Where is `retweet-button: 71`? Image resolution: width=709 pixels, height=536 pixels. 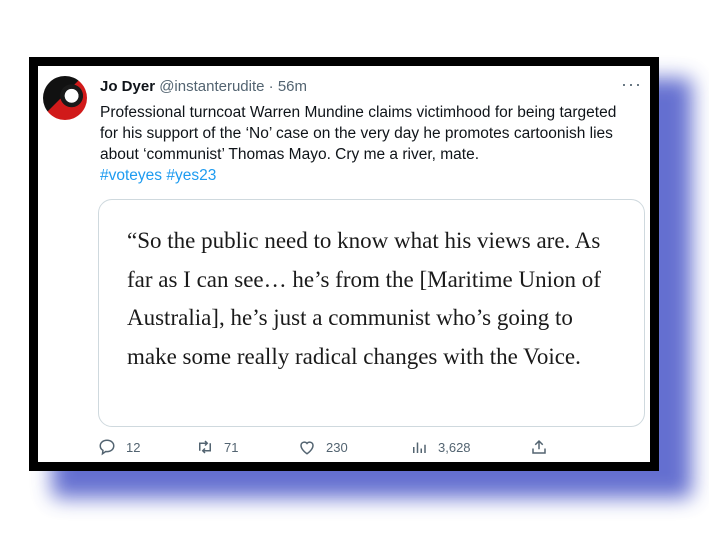
retweet-button: 71 is located at coordinates (217, 447).